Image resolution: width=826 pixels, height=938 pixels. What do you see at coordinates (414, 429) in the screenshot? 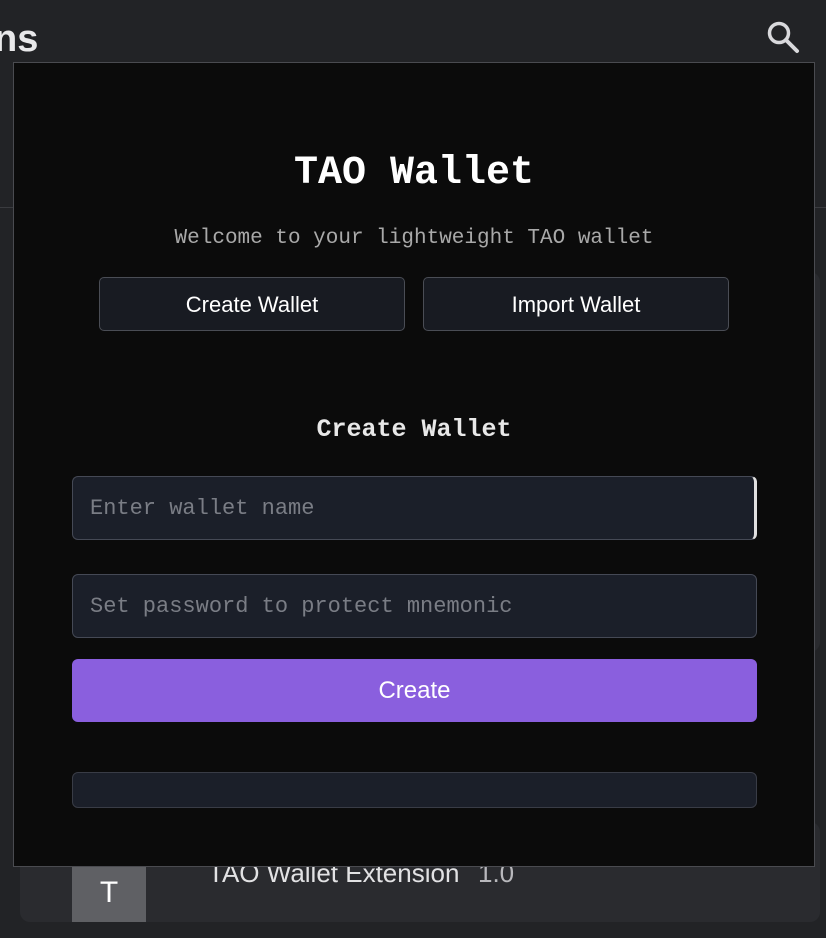
I see `create-wallet-section-title: Create Wallet` at bounding box center [414, 429].